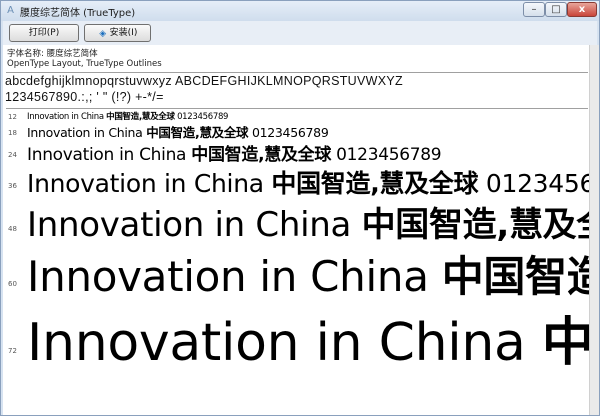  Describe the element at coordinates (12, 155) in the screenshot. I see `size-label: 24` at that location.